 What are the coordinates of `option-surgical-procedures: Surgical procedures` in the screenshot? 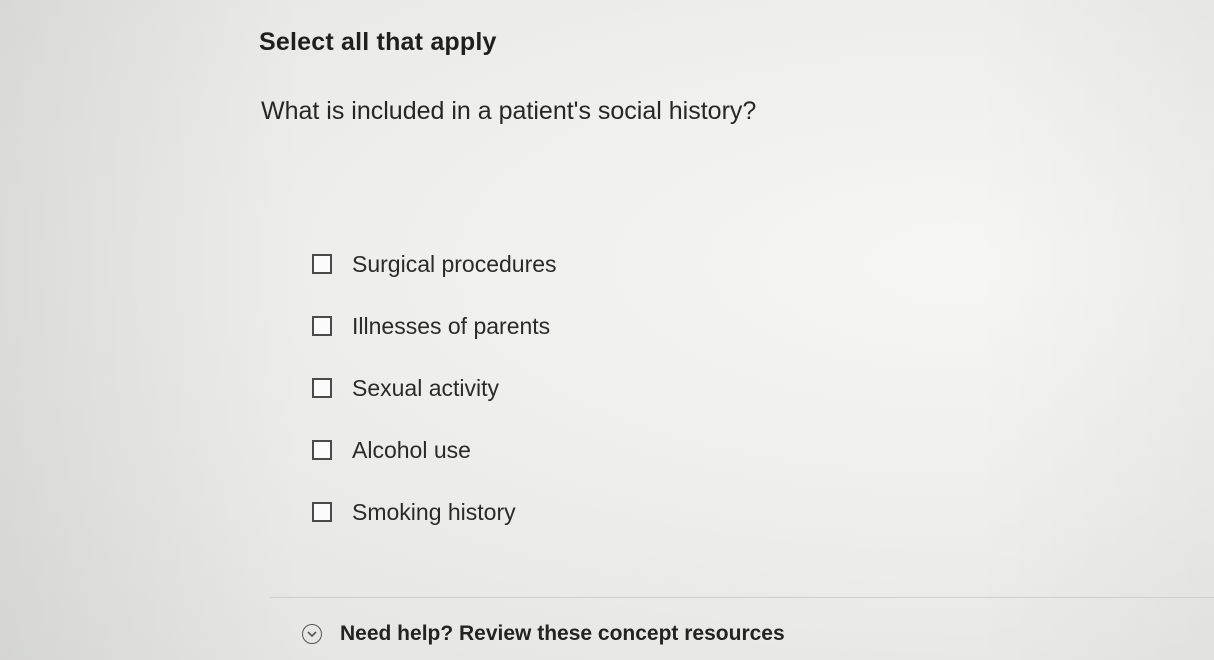 It's located at (434, 264).